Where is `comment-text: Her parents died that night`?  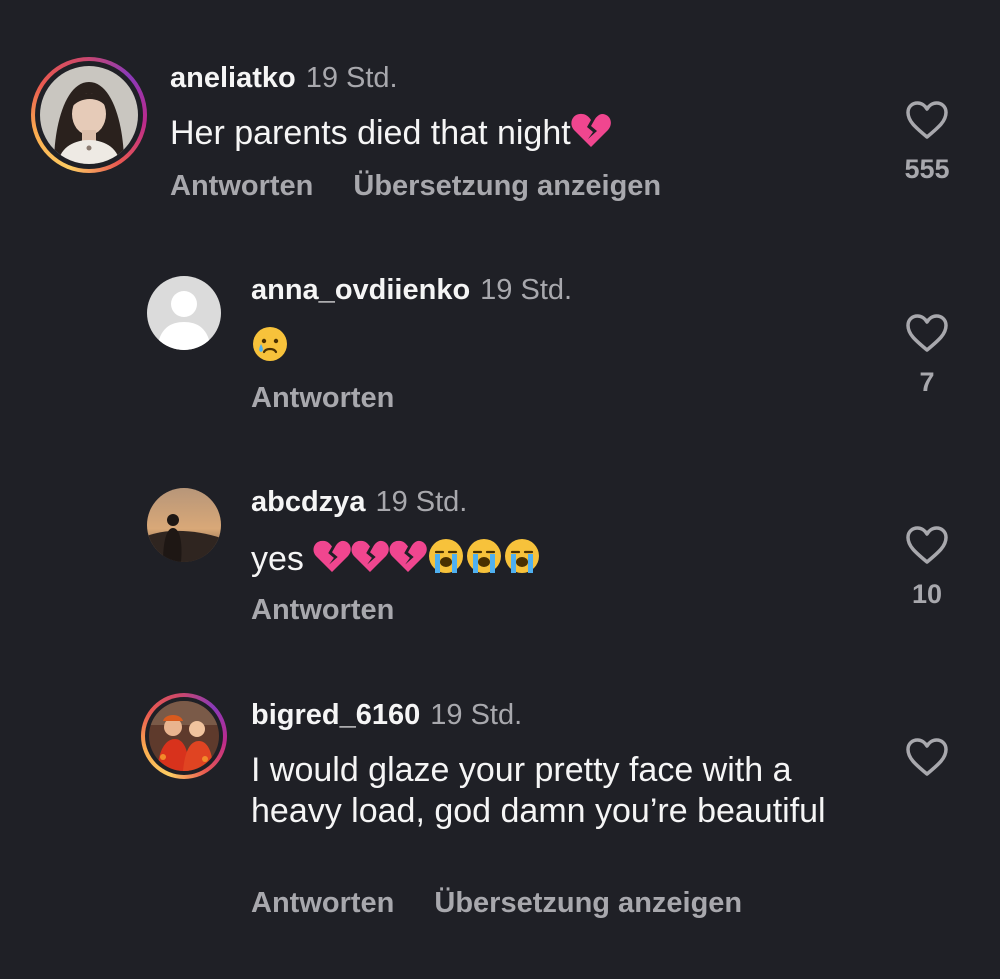
comment-text: Her parents died that night is located at coordinates (370, 132).